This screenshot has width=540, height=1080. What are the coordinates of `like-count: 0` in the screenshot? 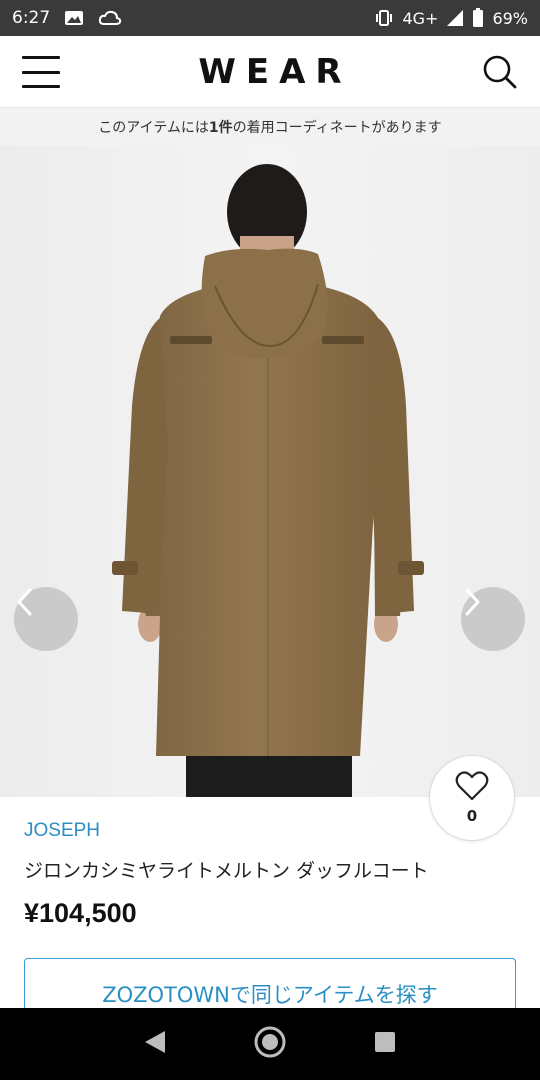 It's located at (472, 816).